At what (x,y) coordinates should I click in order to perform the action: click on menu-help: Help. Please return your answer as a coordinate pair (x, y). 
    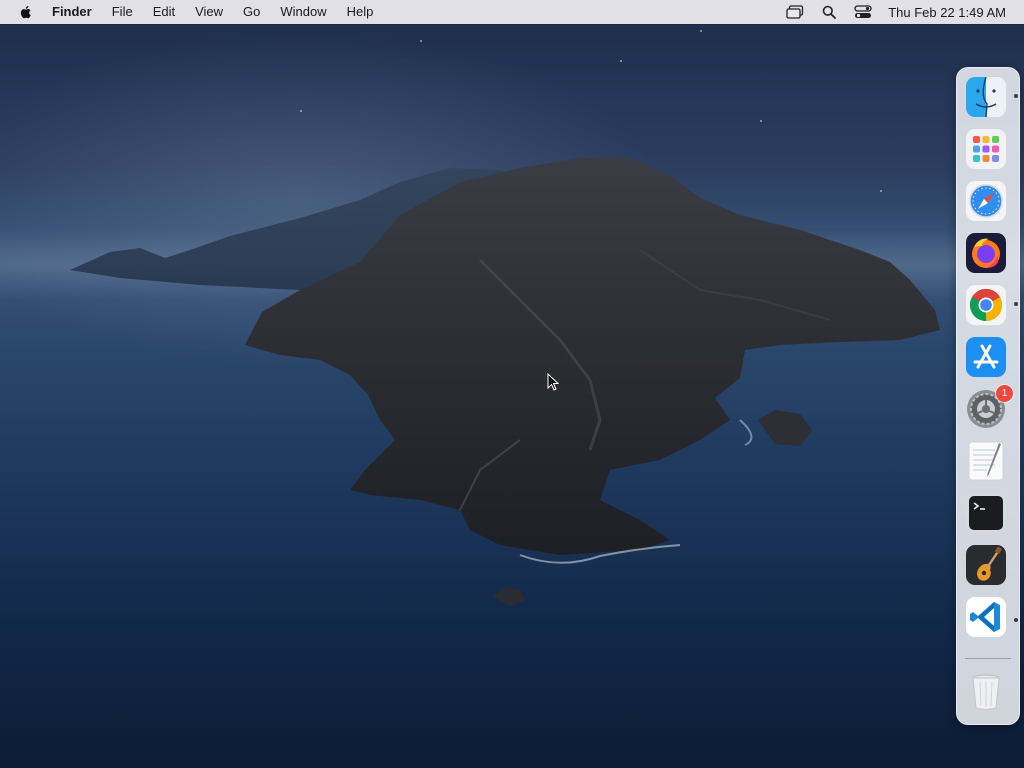
    Looking at the image, I should click on (360, 12).